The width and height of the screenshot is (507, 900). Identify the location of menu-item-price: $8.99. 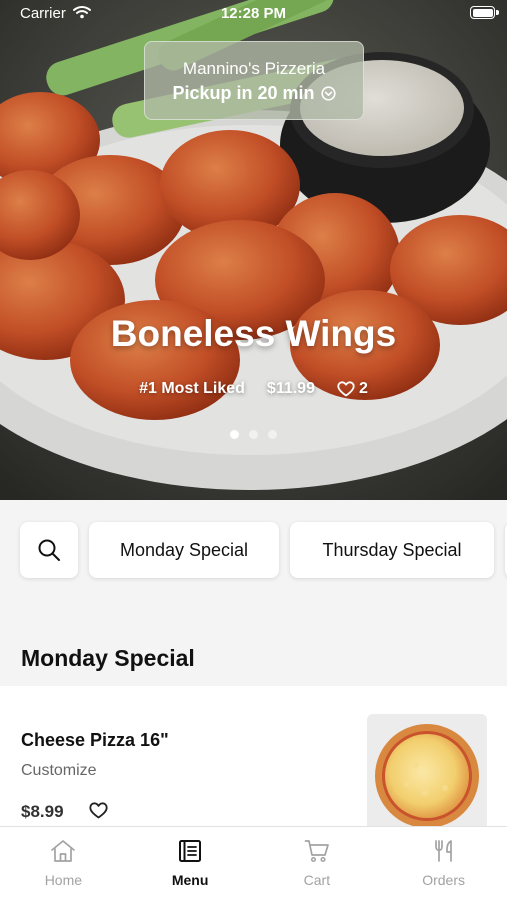
(42, 811).